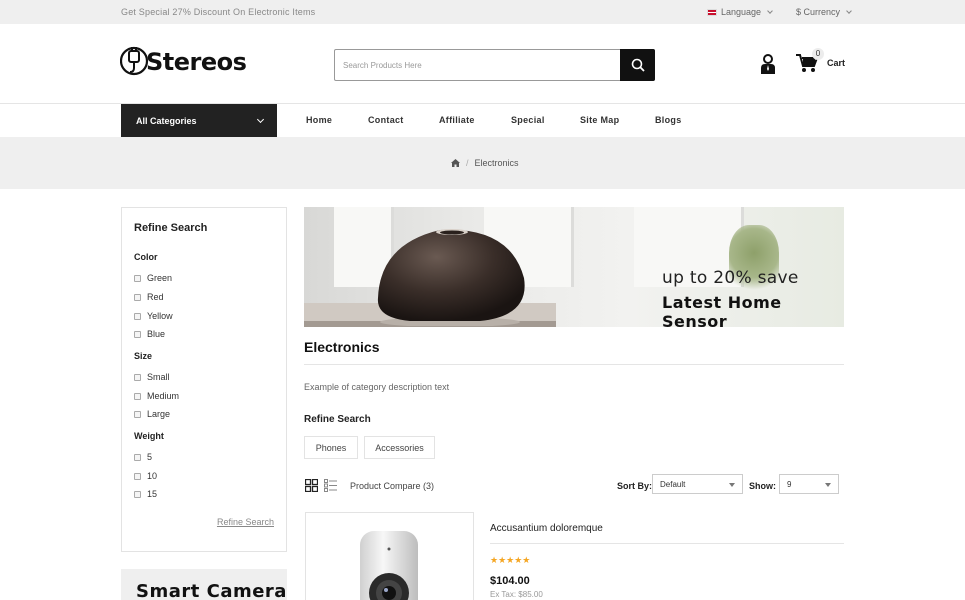 This screenshot has width=965, height=600. What do you see at coordinates (145, 476) in the screenshot?
I see `filter-weight-10: 10` at bounding box center [145, 476].